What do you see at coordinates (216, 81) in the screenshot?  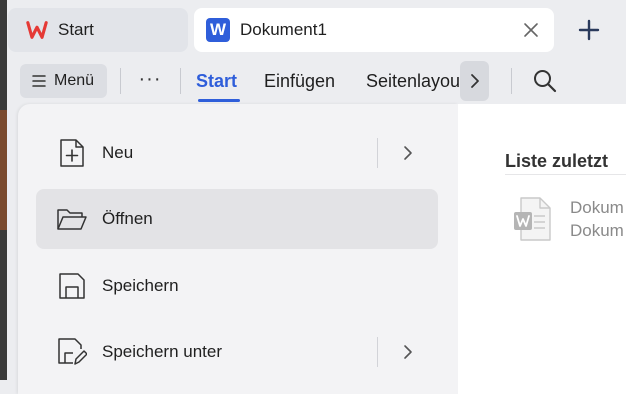 I see `ribbon-tab-start: Start` at bounding box center [216, 81].